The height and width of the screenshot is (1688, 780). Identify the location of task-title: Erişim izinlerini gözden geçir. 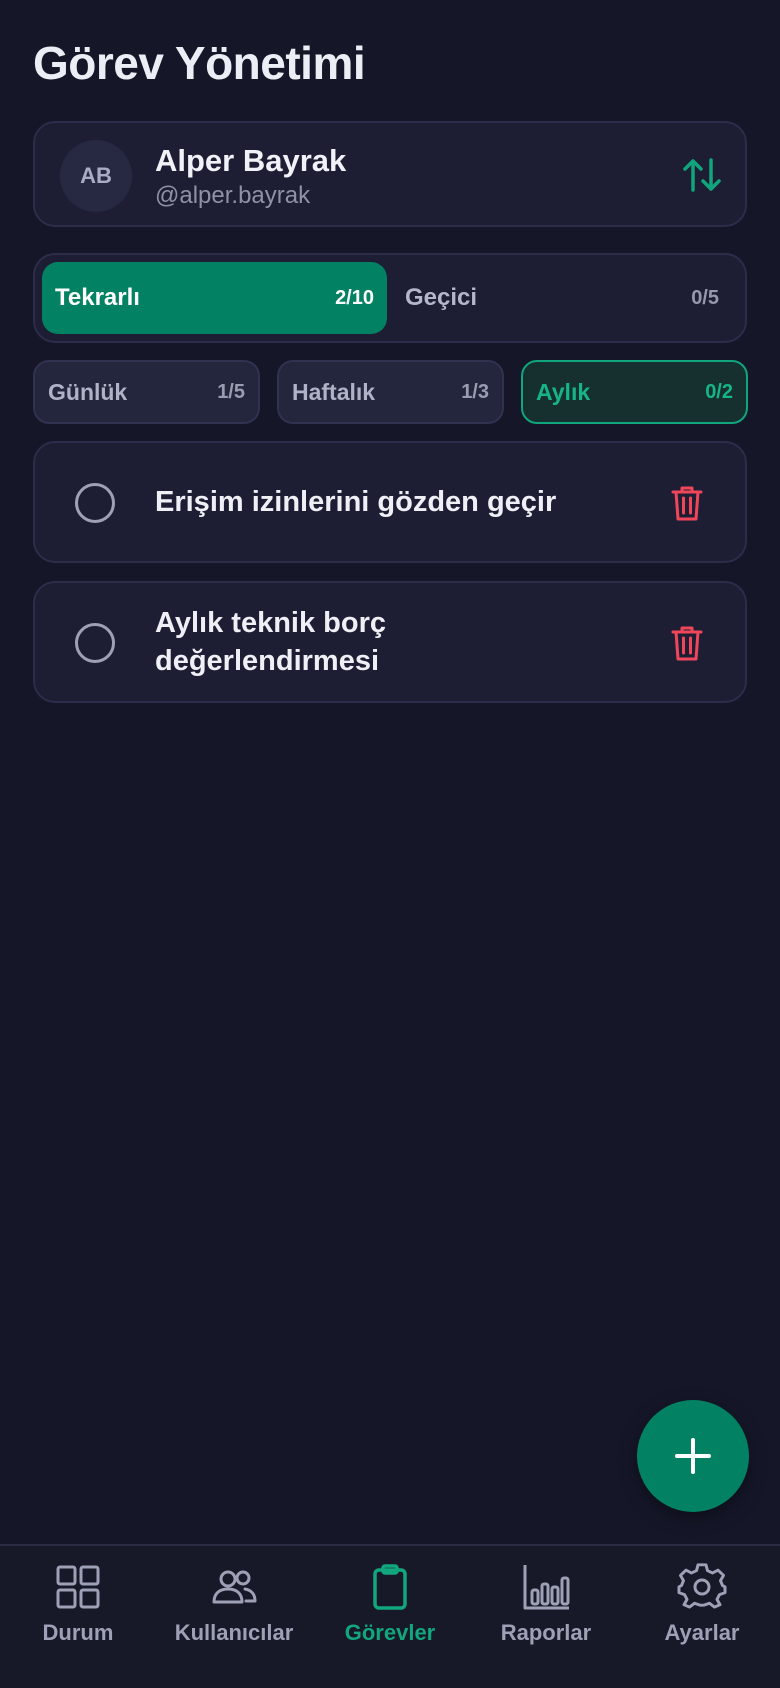
(356, 502).